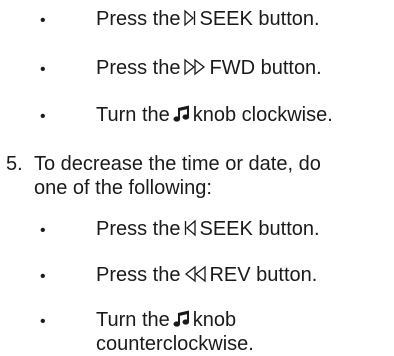  Describe the element at coordinates (190, 228) in the screenshot. I see `seek-back-icon` at that location.